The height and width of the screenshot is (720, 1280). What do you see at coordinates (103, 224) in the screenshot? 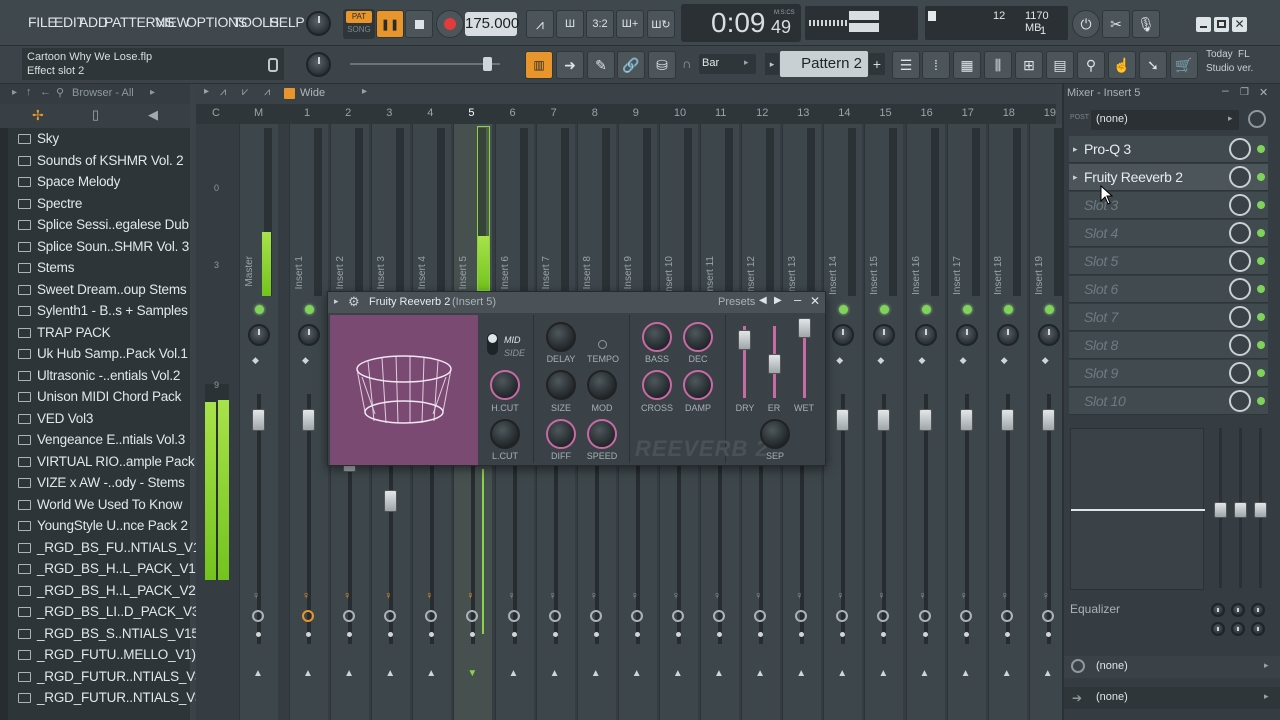
I see `browser-folder-item: Splice Sessi..egalese Dub` at bounding box center [103, 224].